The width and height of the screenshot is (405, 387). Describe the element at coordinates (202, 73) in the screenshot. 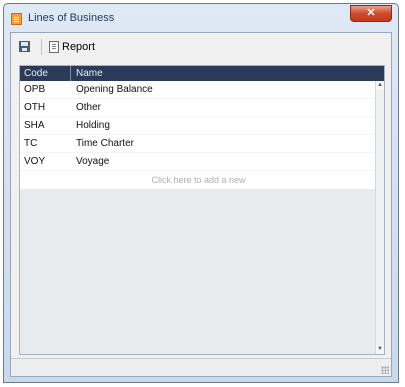

I see `grid-header: Code Name` at that location.